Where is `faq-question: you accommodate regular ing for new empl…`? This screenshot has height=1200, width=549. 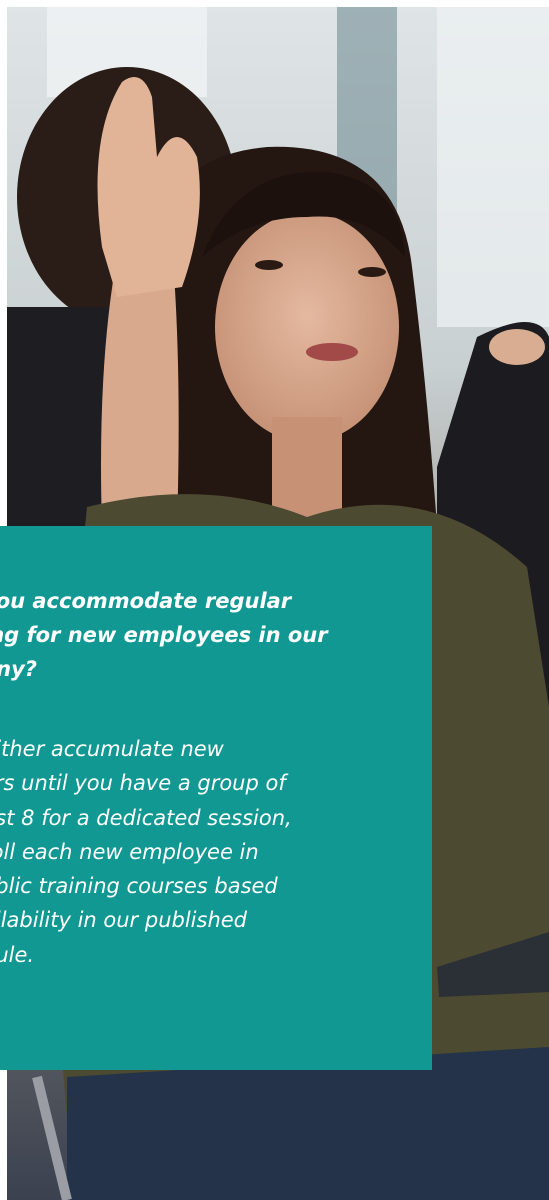 faq-question: you accommodate regular ing for new empl… is located at coordinates (164, 635).